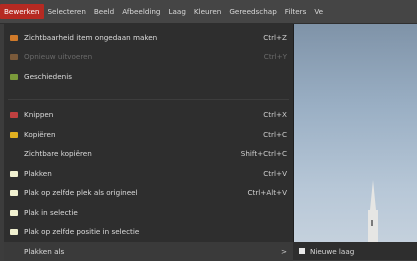 The width and height of the screenshot is (417, 261). I want to click on menu-item-copy-visible: Zichtbare kopiëren Shift+Ctrl+C, so click(148, 153).